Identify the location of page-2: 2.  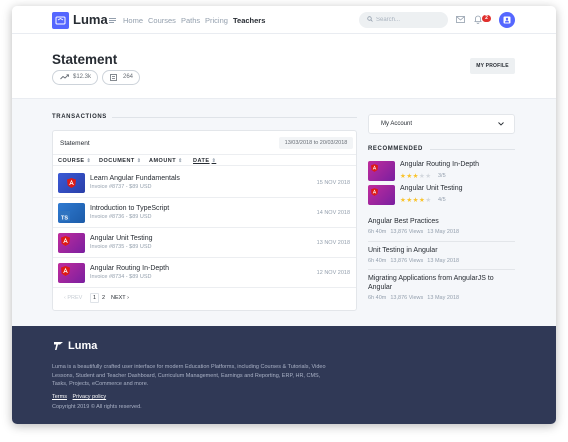
(103, 298).